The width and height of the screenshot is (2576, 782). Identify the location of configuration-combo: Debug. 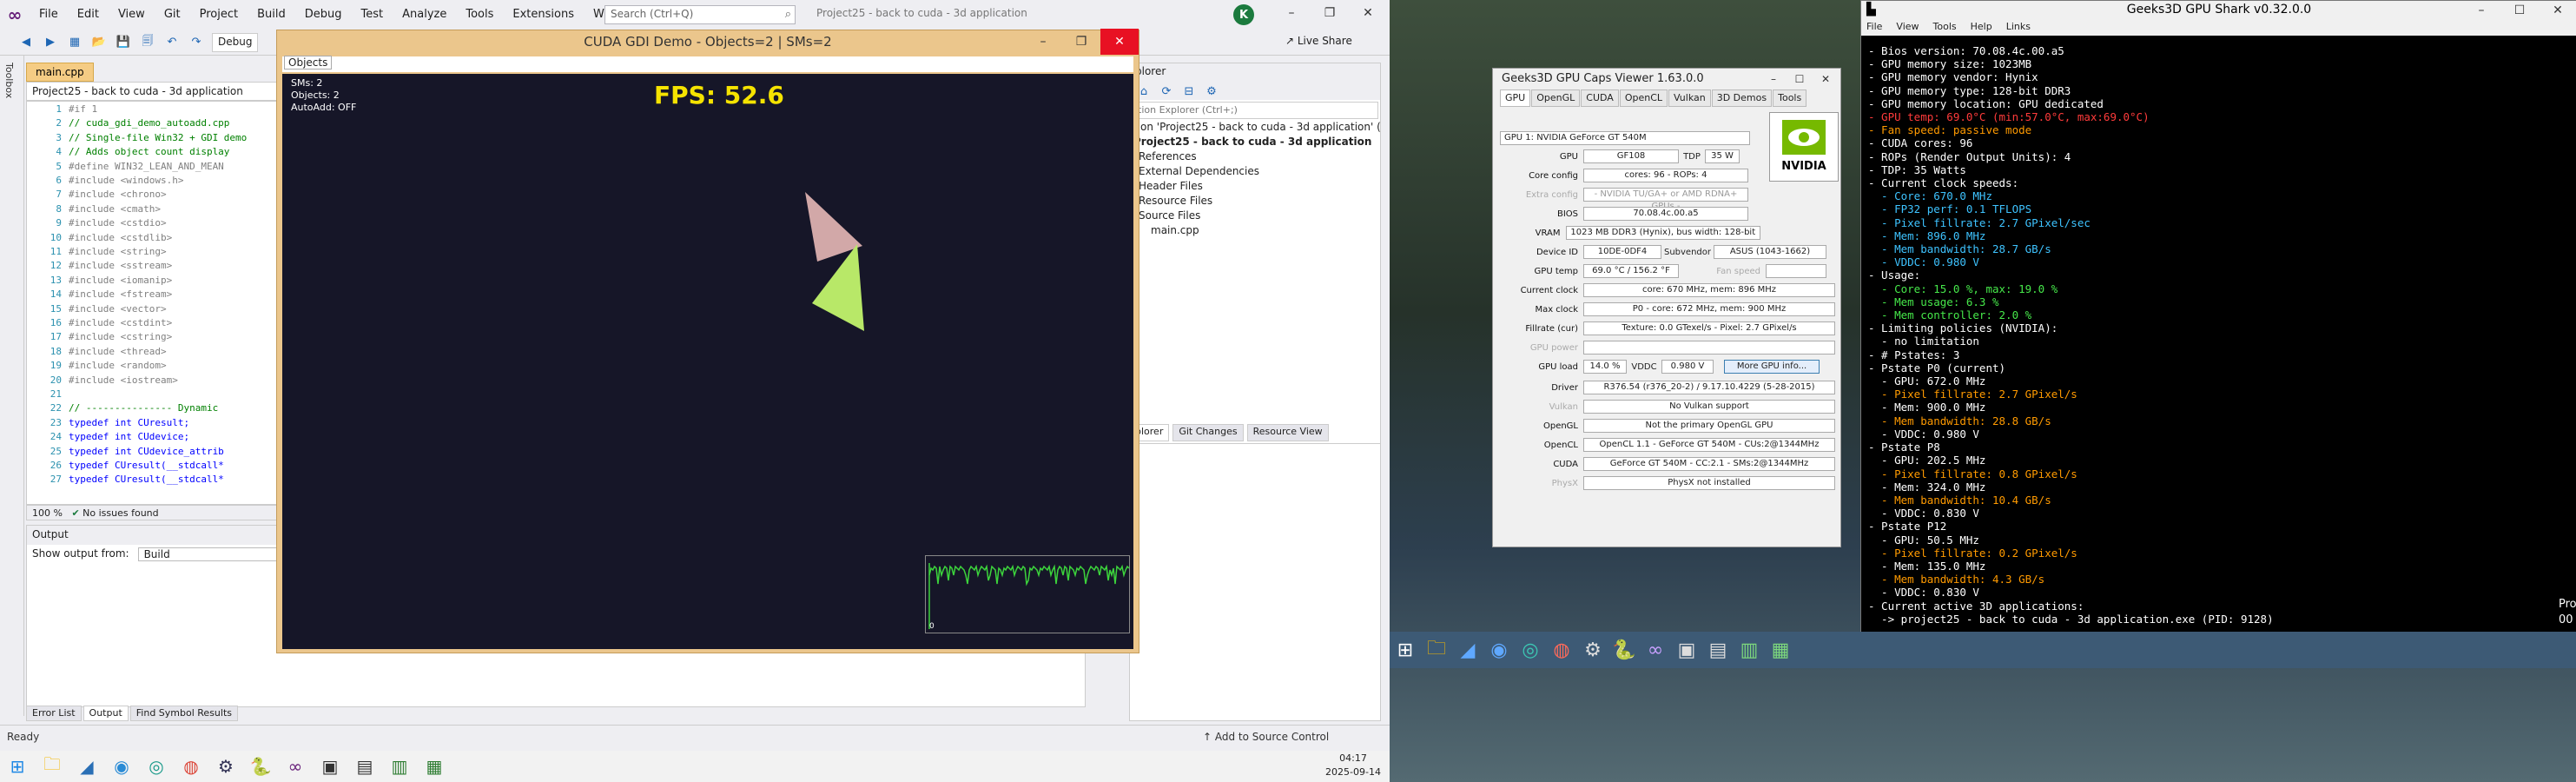
(236, 42).